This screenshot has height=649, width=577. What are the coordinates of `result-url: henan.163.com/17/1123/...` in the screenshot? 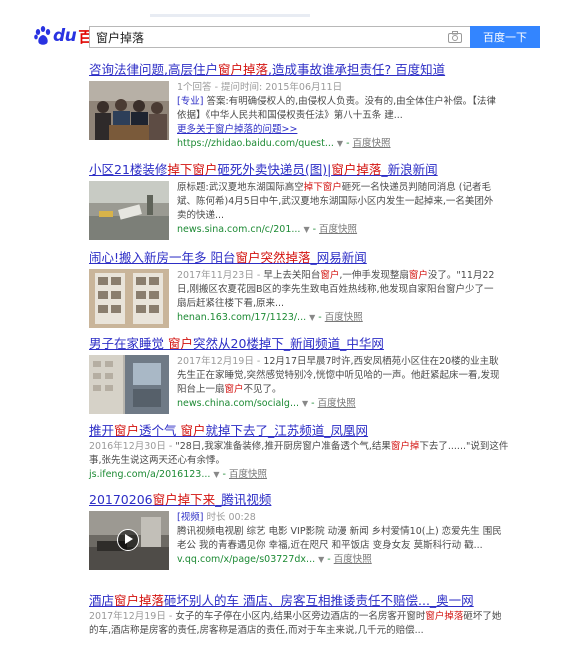 It's located at (241, 317).